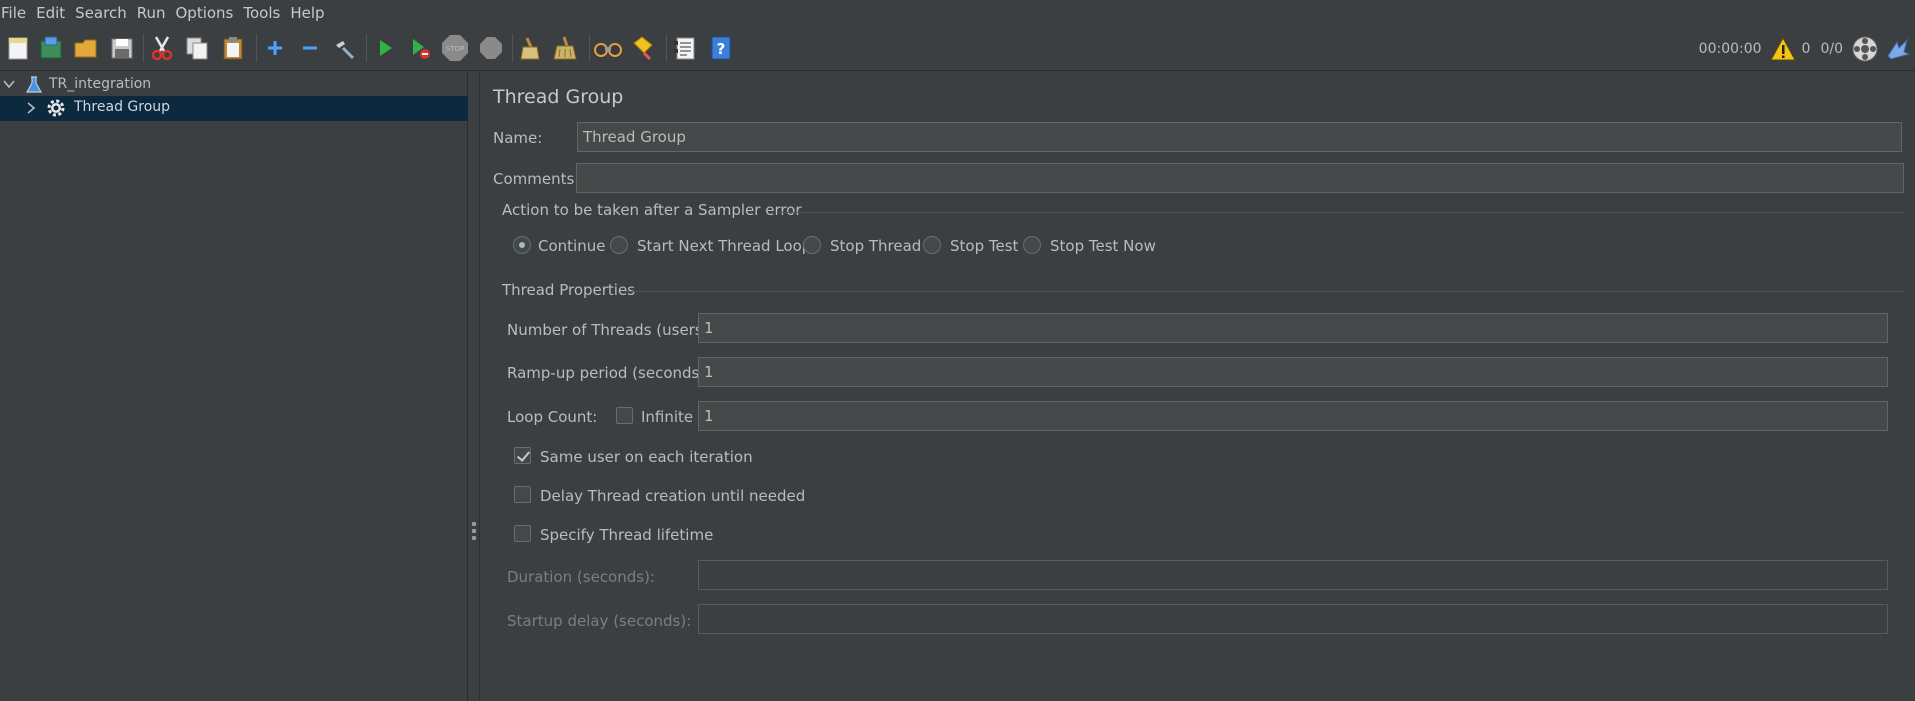 The height and width of the screenshot is (701, 1915). What do you see at coordinates (234, 108) in the screenshot?
I see `tree-node-thread-group: Thread Group` at bounding box center [234, 108].